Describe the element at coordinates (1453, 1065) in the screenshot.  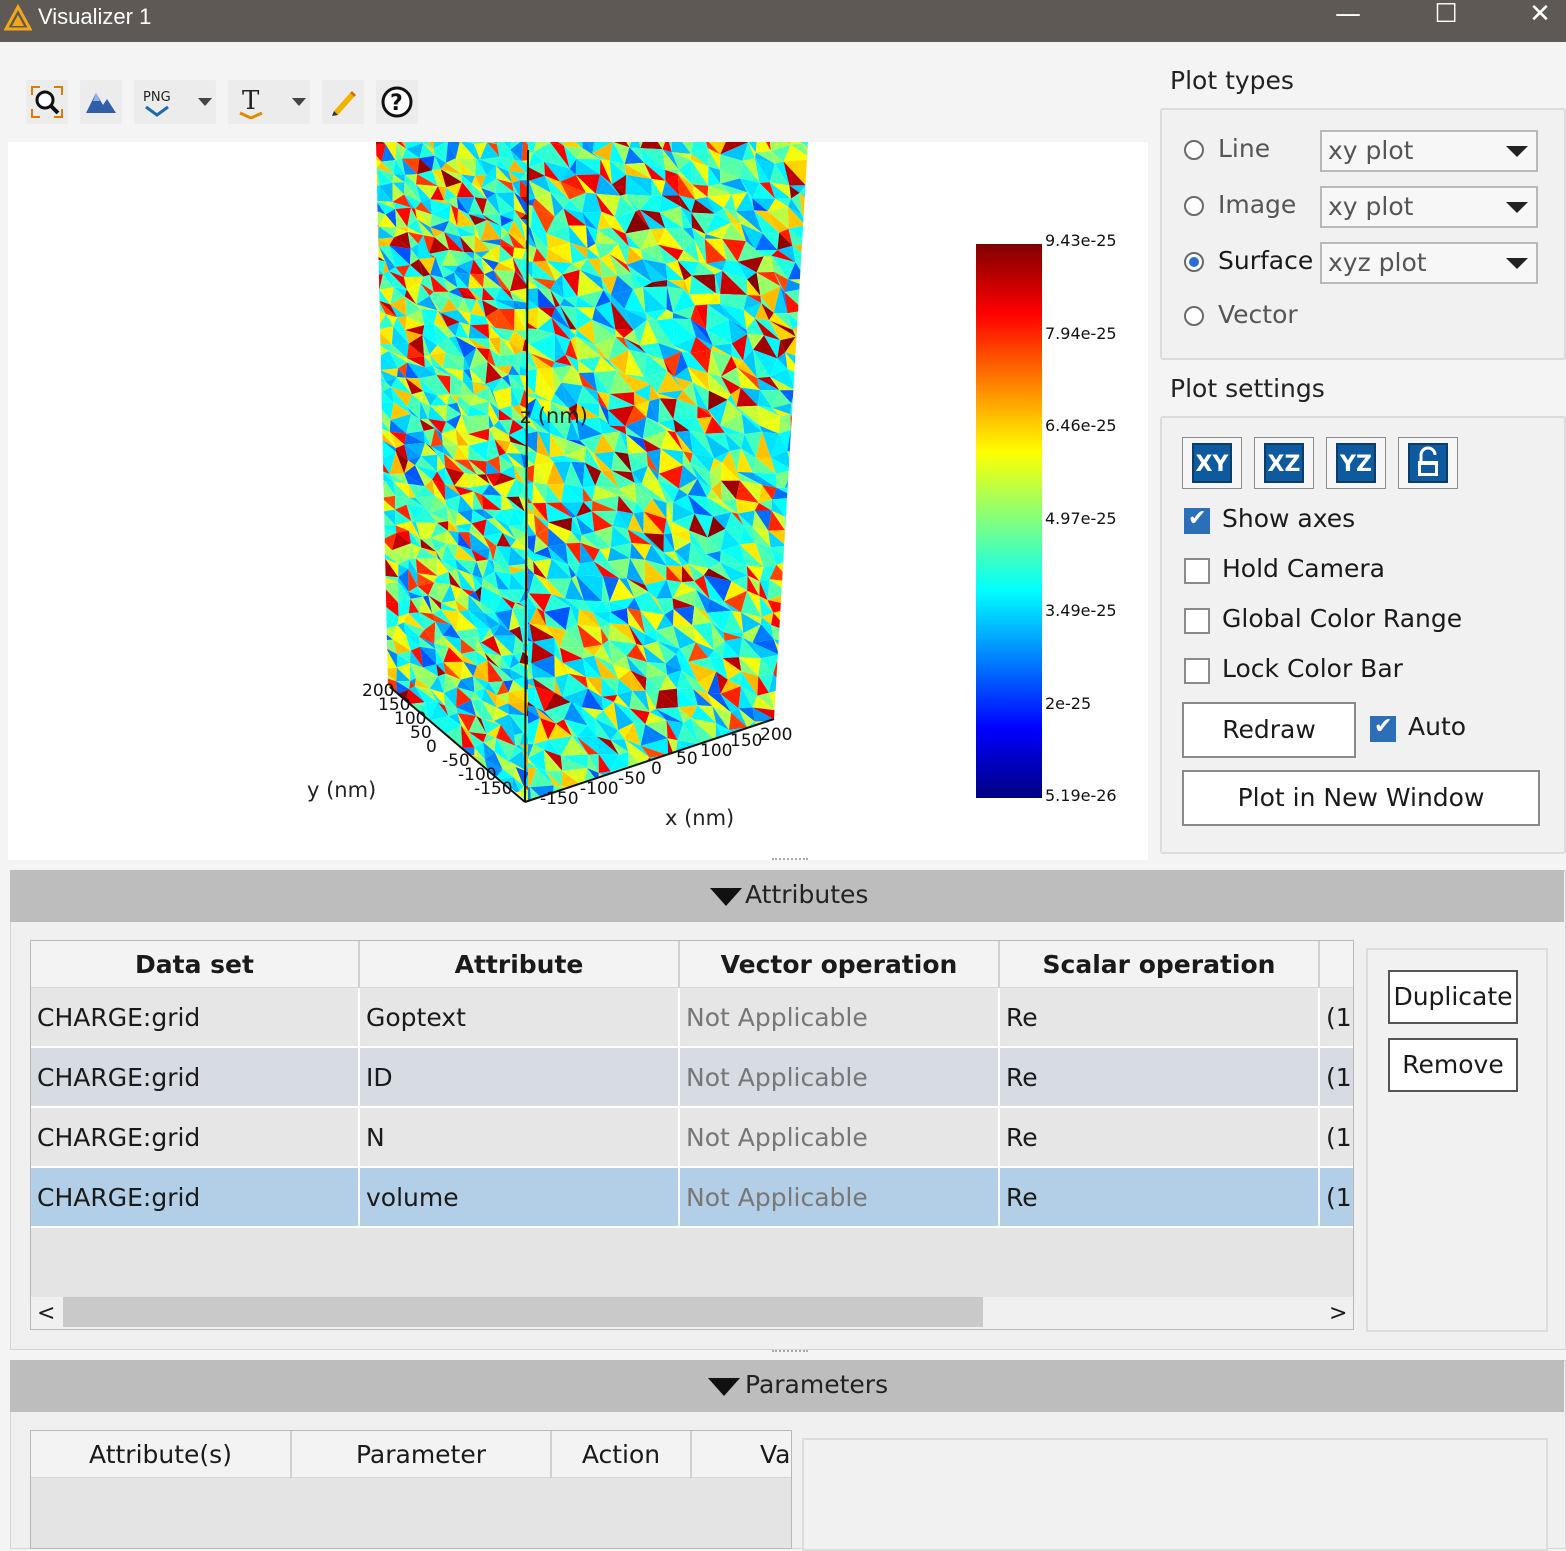
I see `remove-button: Remove` at that location.